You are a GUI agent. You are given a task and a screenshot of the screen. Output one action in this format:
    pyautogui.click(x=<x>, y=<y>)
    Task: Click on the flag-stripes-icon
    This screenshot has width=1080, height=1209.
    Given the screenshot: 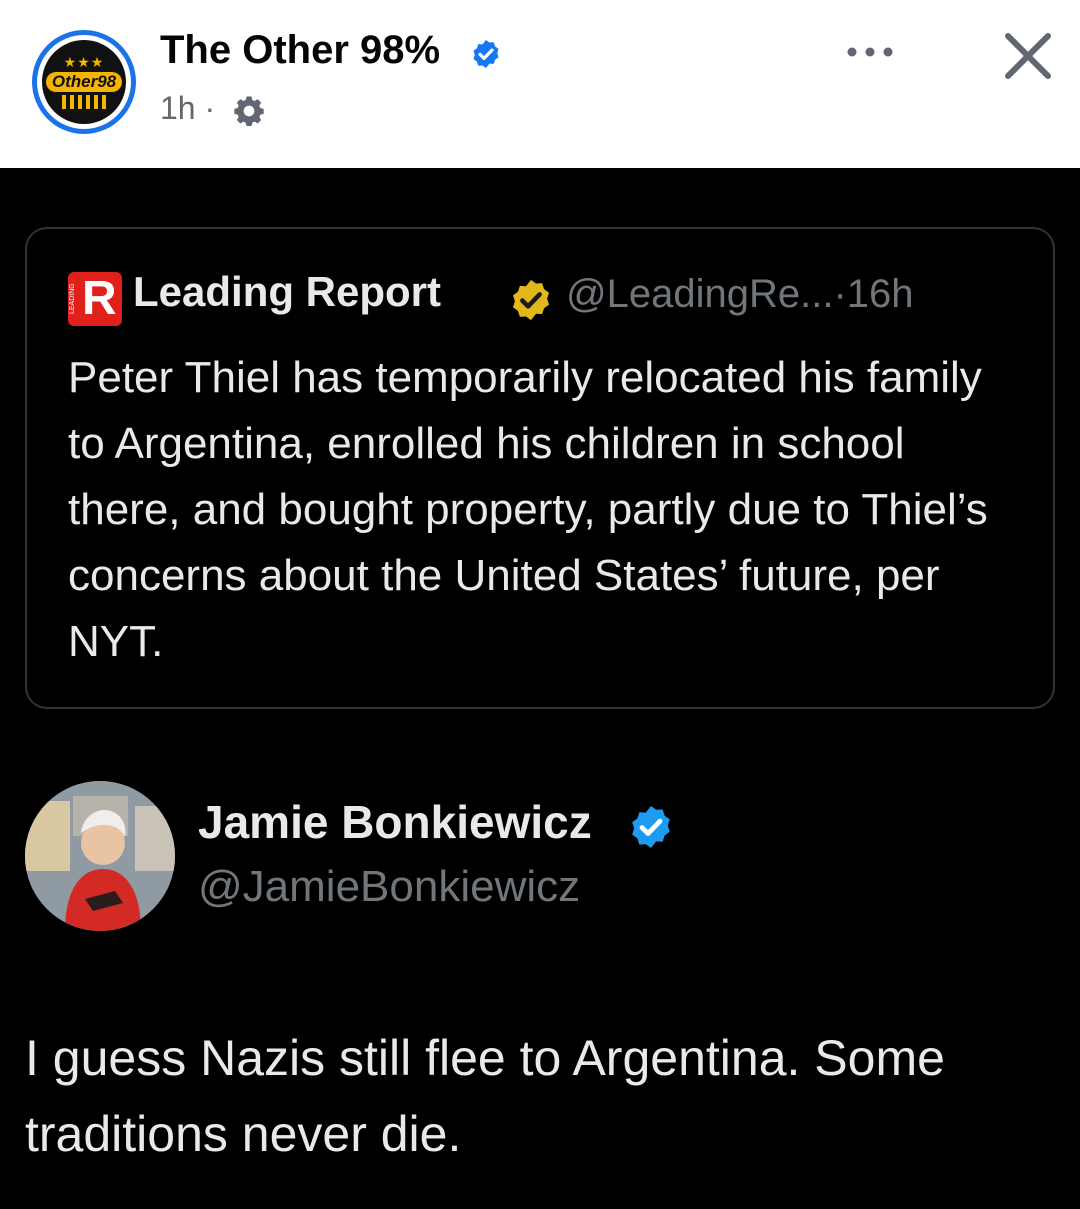 What is the action you would take?
    pyautogui.click(x=84, y=102)
    